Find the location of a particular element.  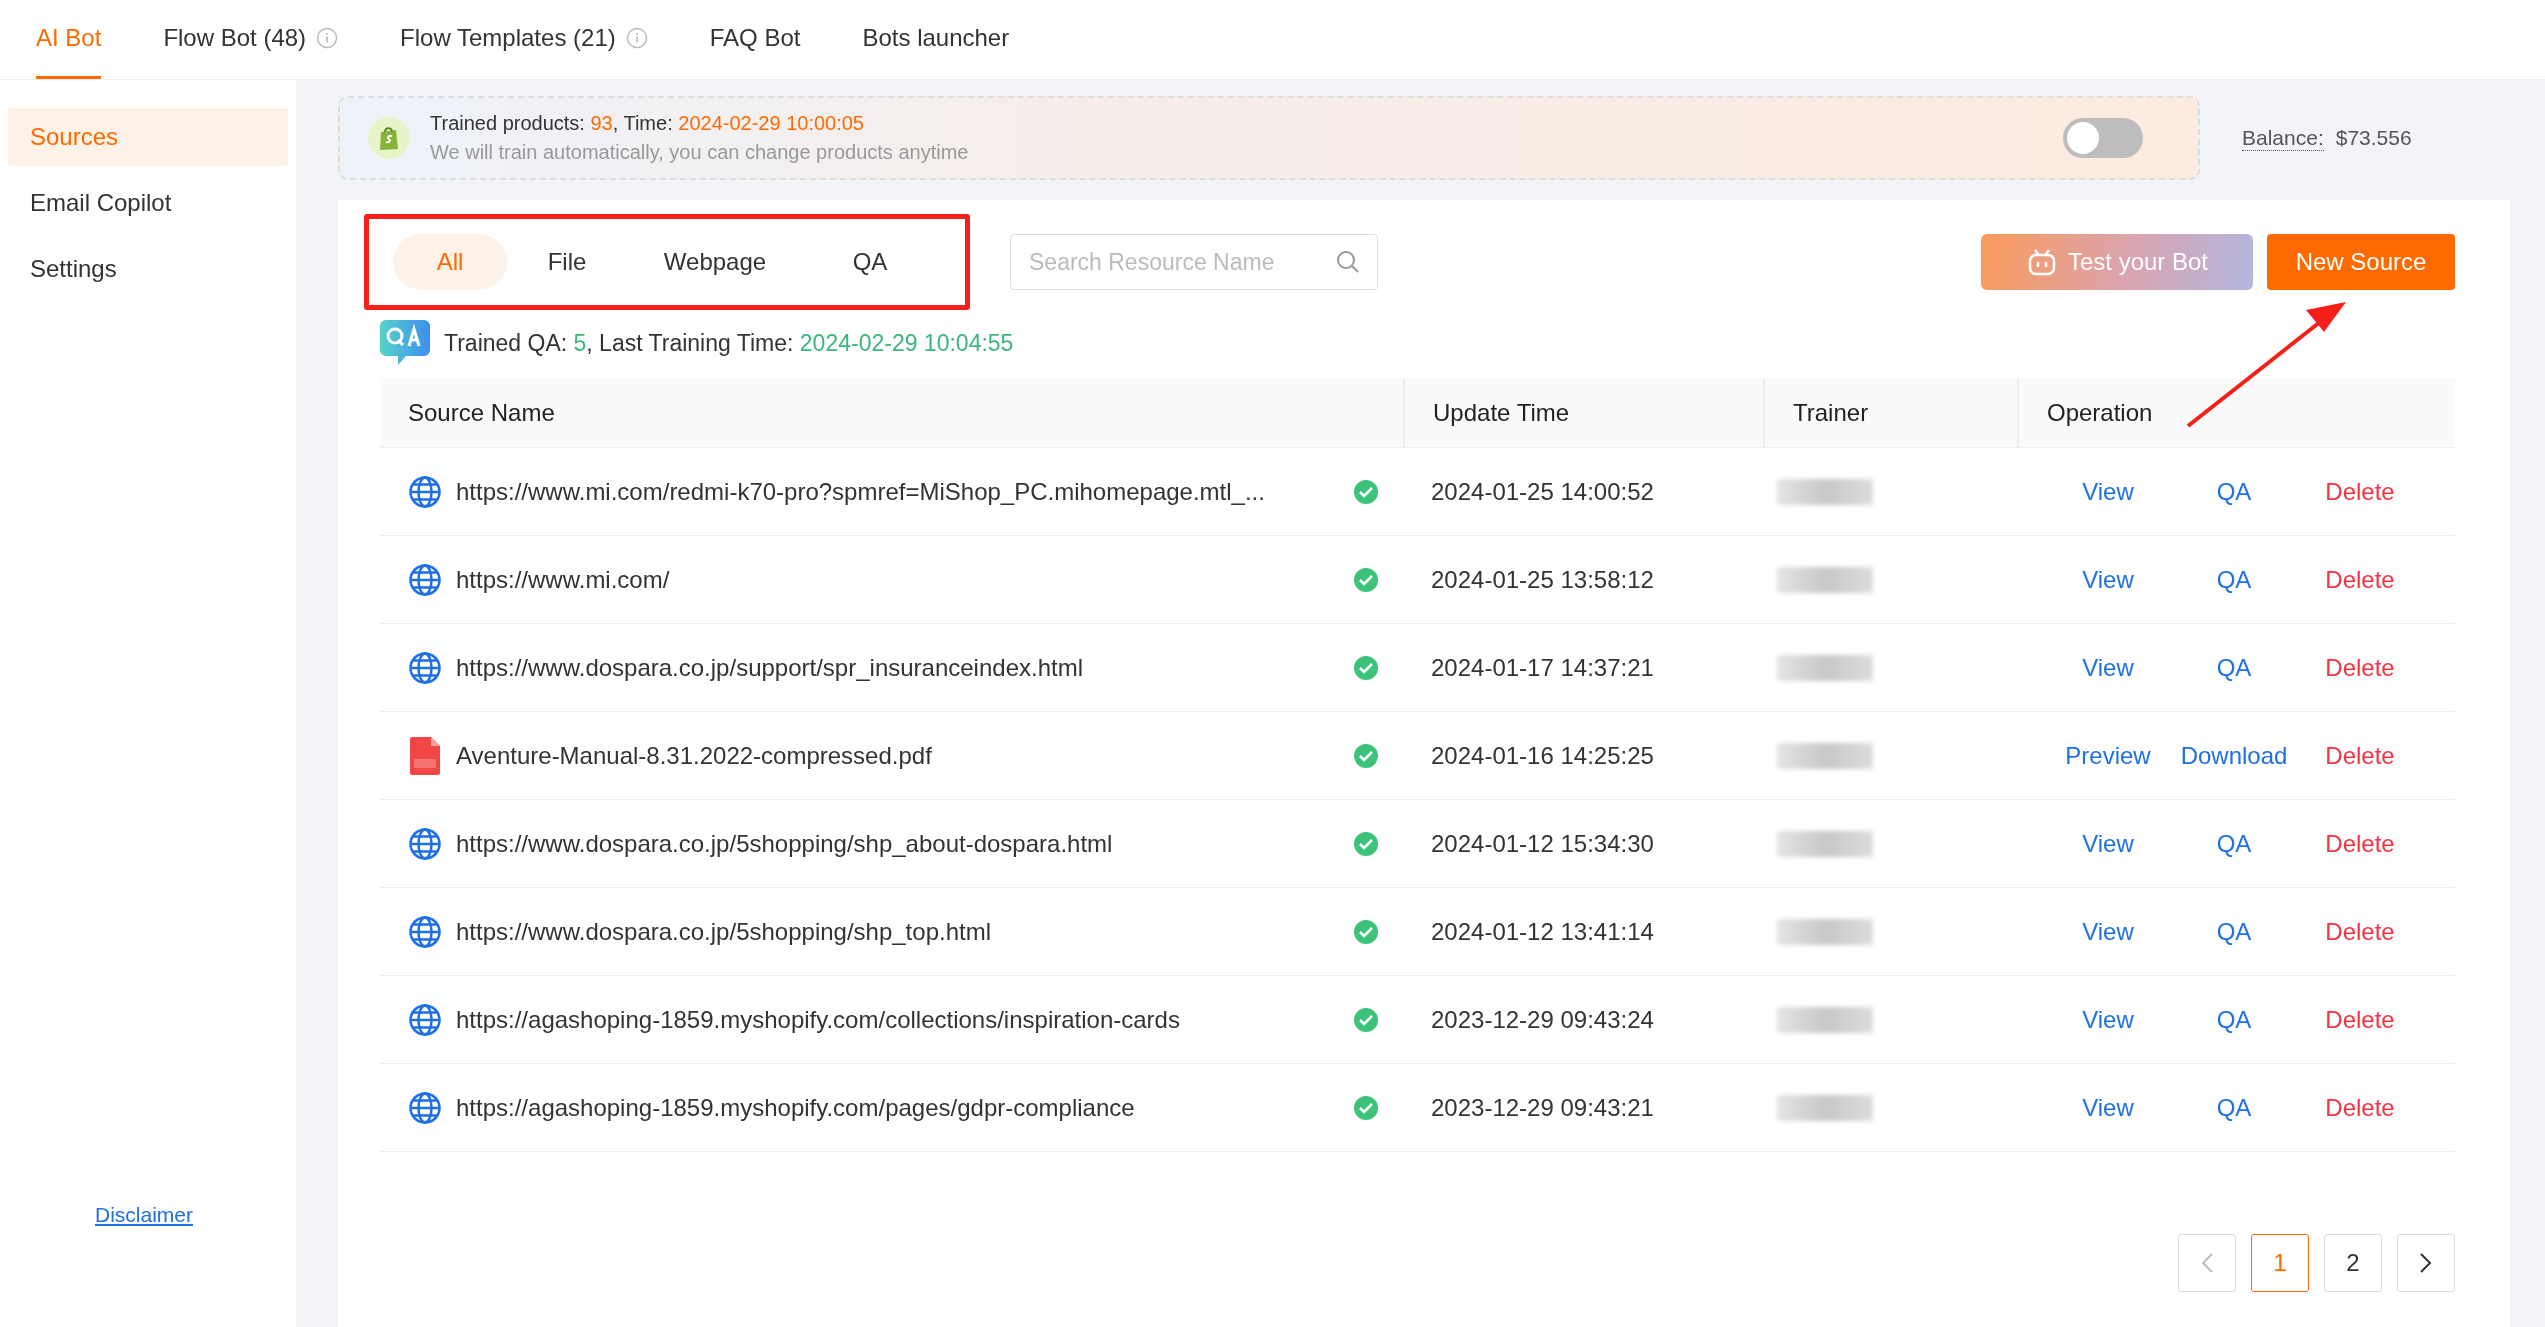

nav-tab: Bots launcher is located at coordinates (936, 39).